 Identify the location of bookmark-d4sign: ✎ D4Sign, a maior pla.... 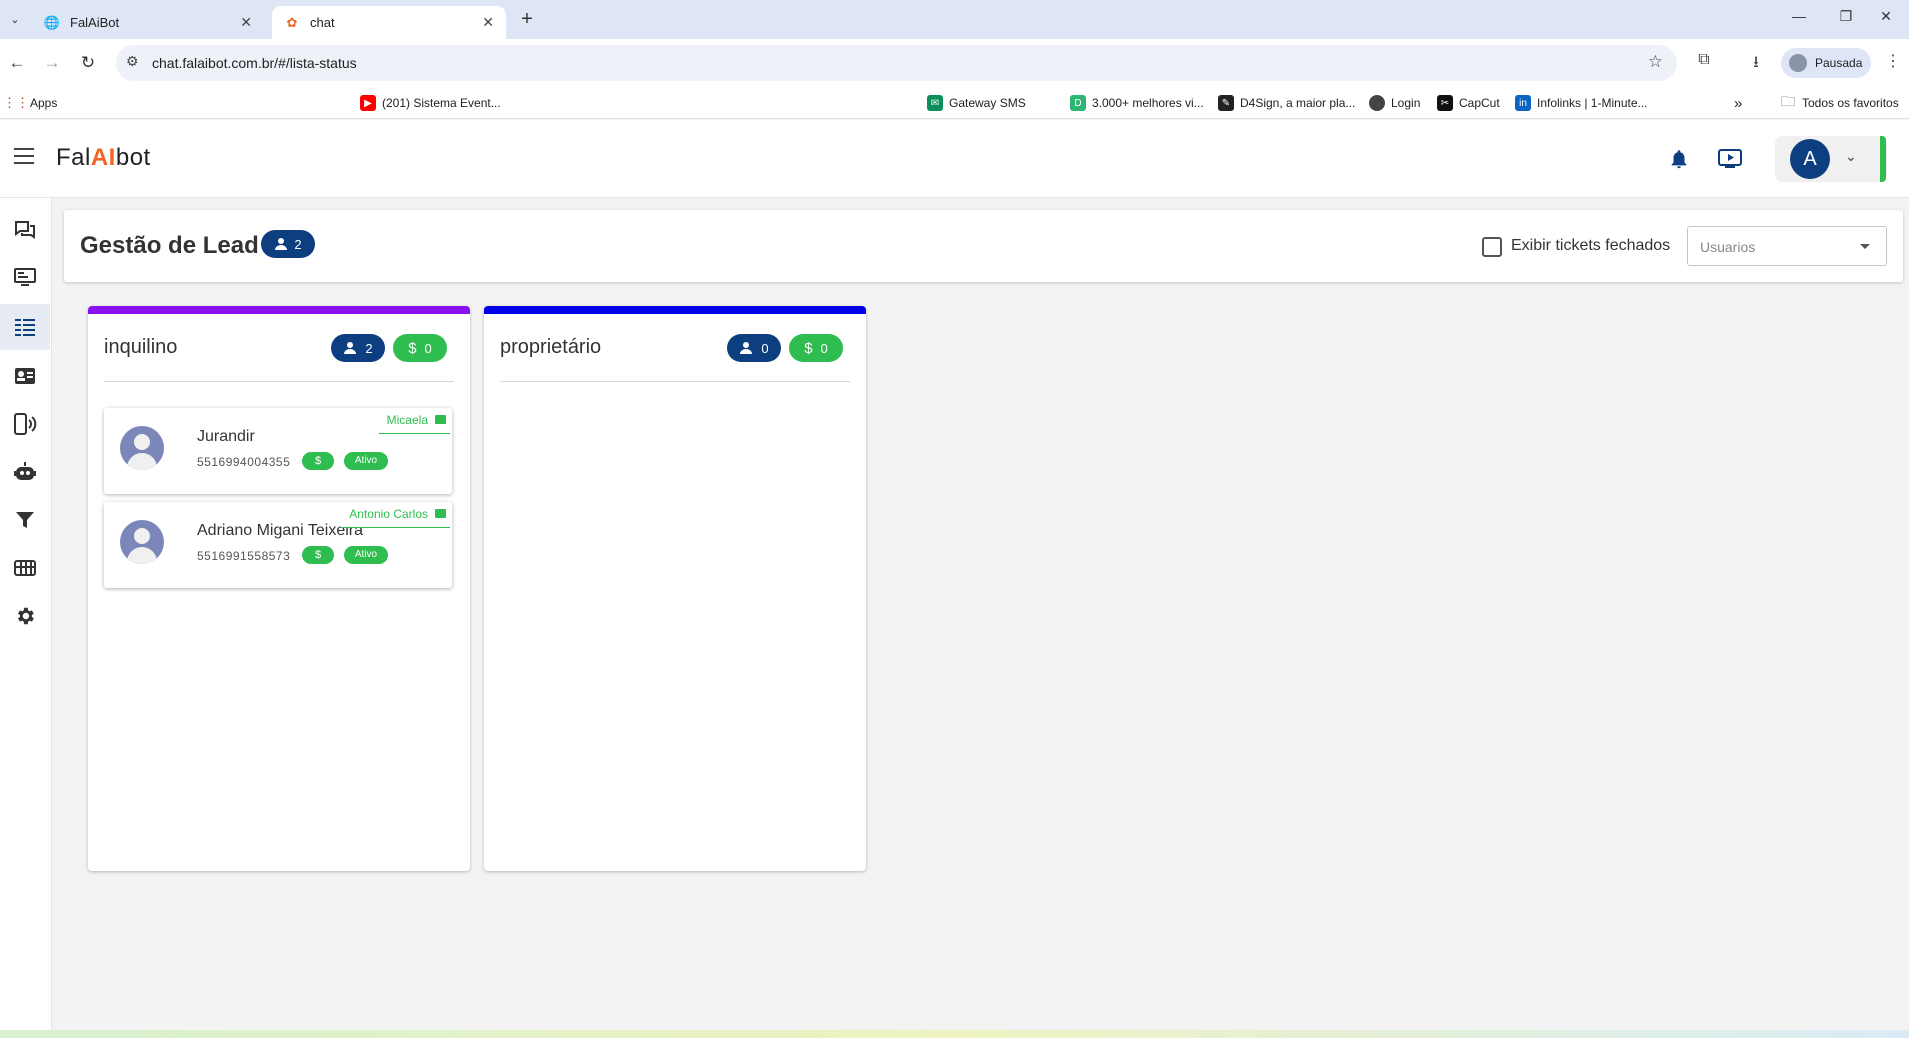
(1286, 103).